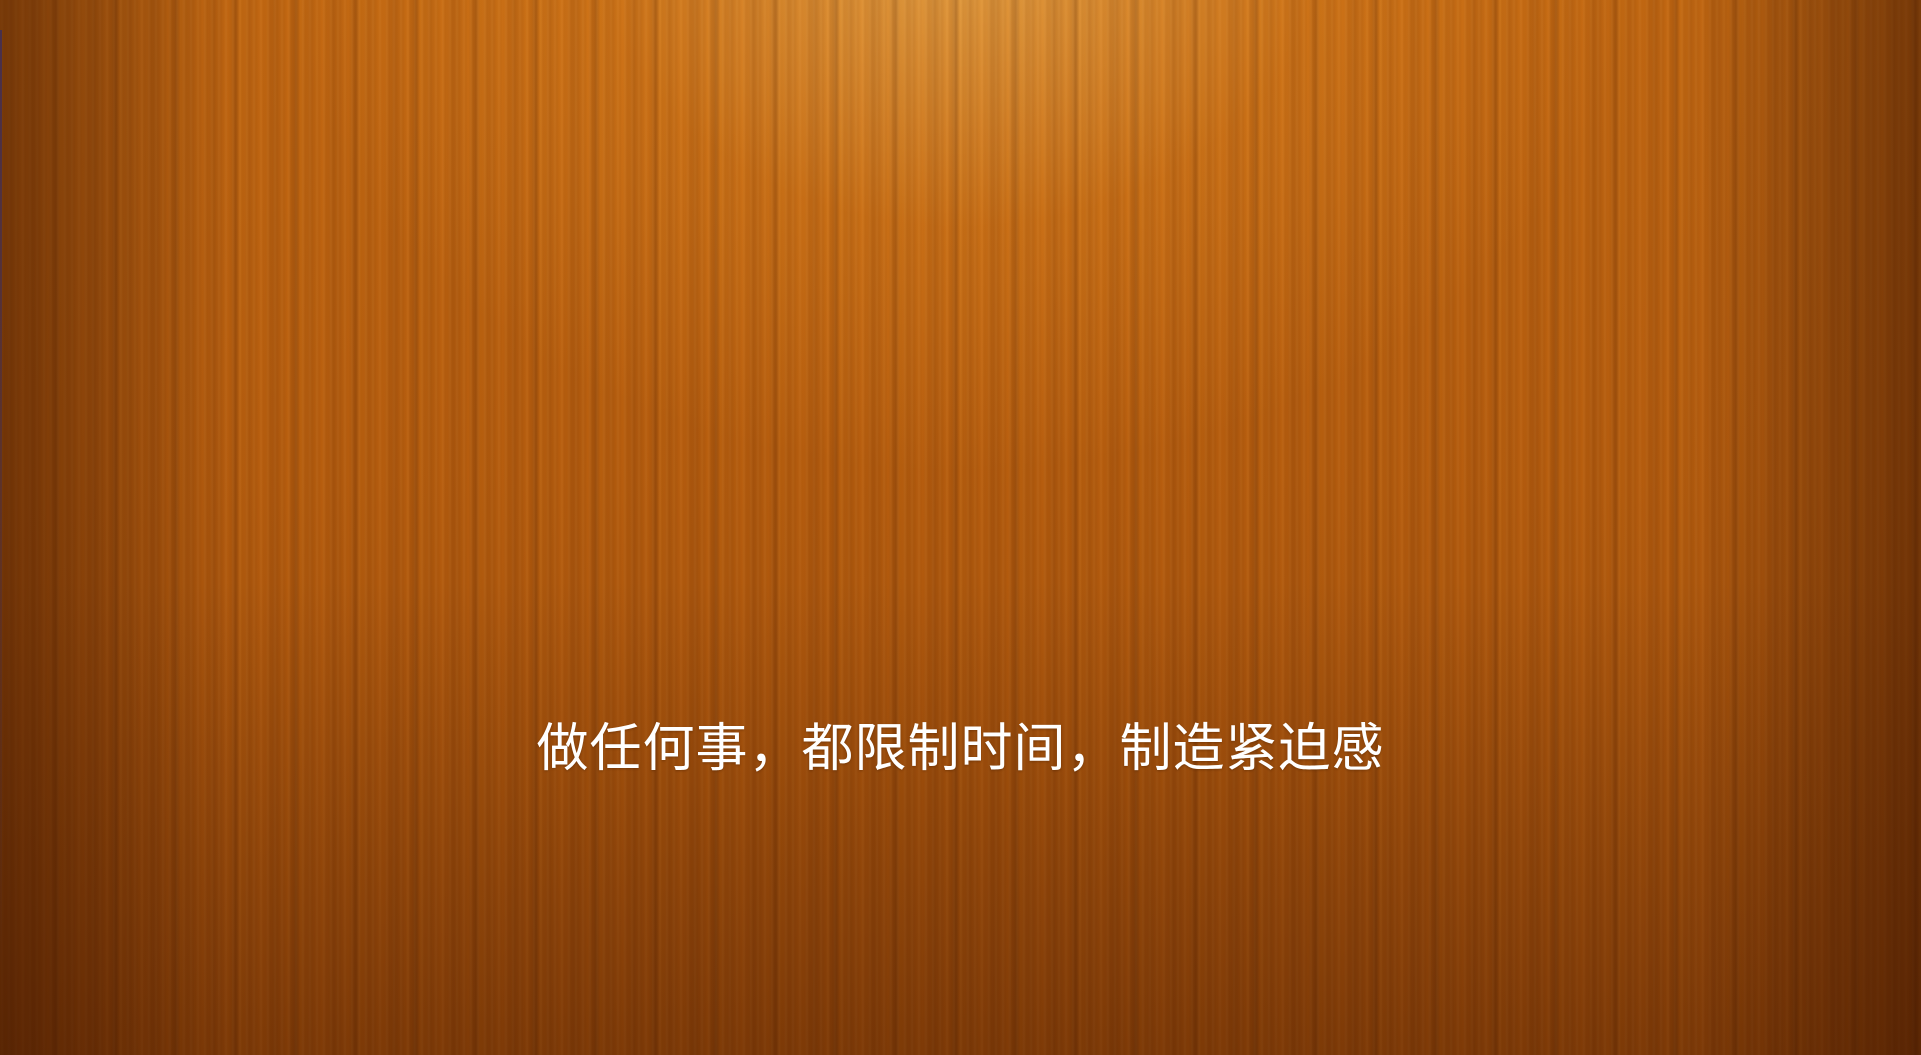  Describe the element at coordinates (960, 749) in the screenshot. I see `slide-caption: 做任何事，都限制时间，制造紧迫感` at that location.